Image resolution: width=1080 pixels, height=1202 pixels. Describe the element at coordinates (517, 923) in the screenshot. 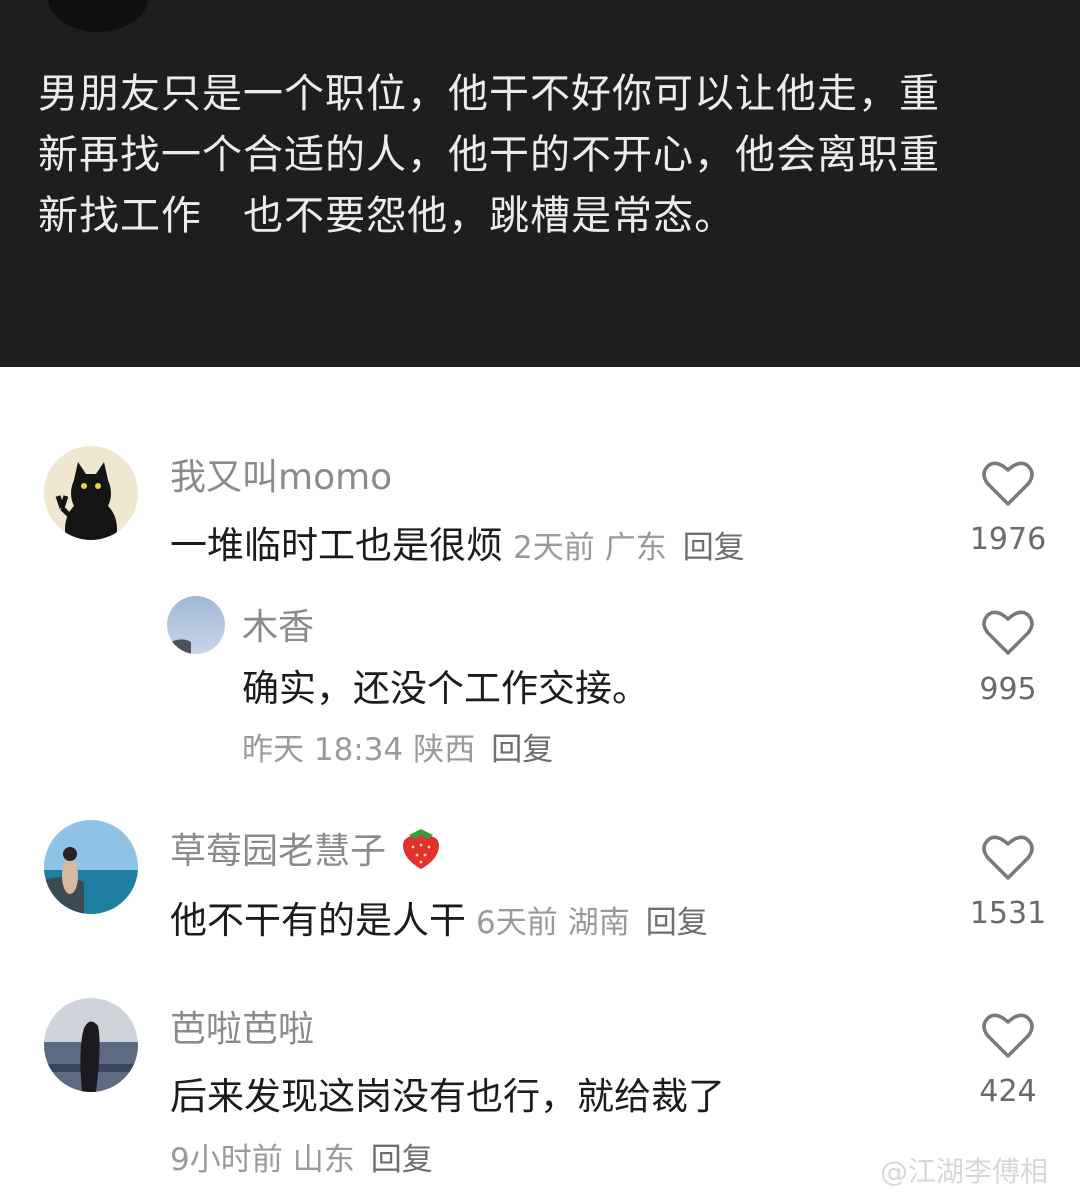

I see `comment-time: 6天前` at that location.